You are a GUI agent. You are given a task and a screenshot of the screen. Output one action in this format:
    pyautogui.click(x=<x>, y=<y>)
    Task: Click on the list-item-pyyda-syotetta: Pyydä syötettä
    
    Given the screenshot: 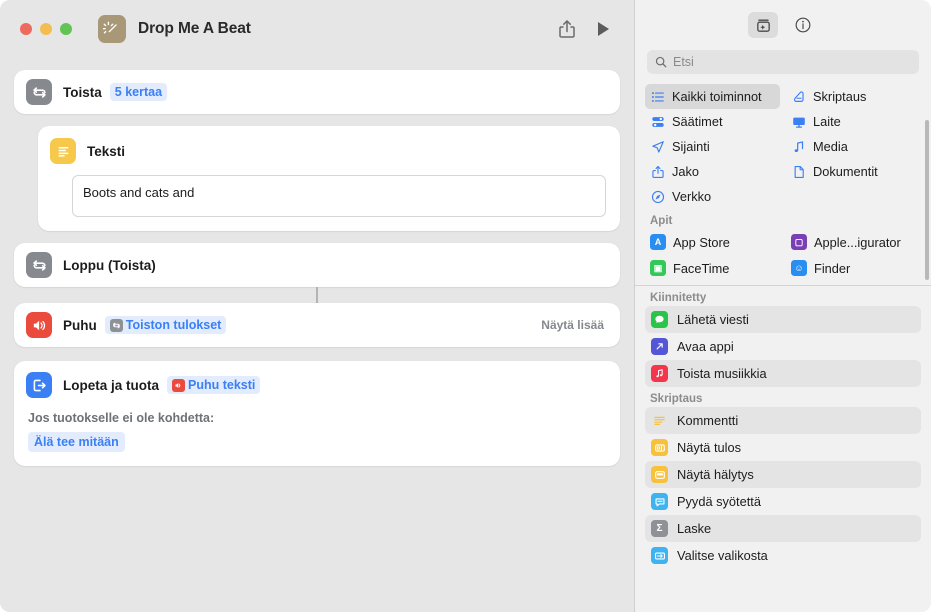 What is the action you would take?
    pyautogui.click(x=783, y=501)
    